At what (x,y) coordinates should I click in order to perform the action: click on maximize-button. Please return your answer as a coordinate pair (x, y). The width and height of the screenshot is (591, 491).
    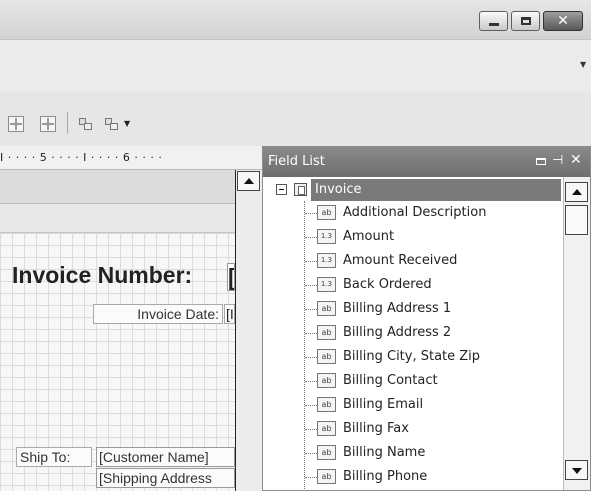
    Looking at the image, I should click on (525, 21).